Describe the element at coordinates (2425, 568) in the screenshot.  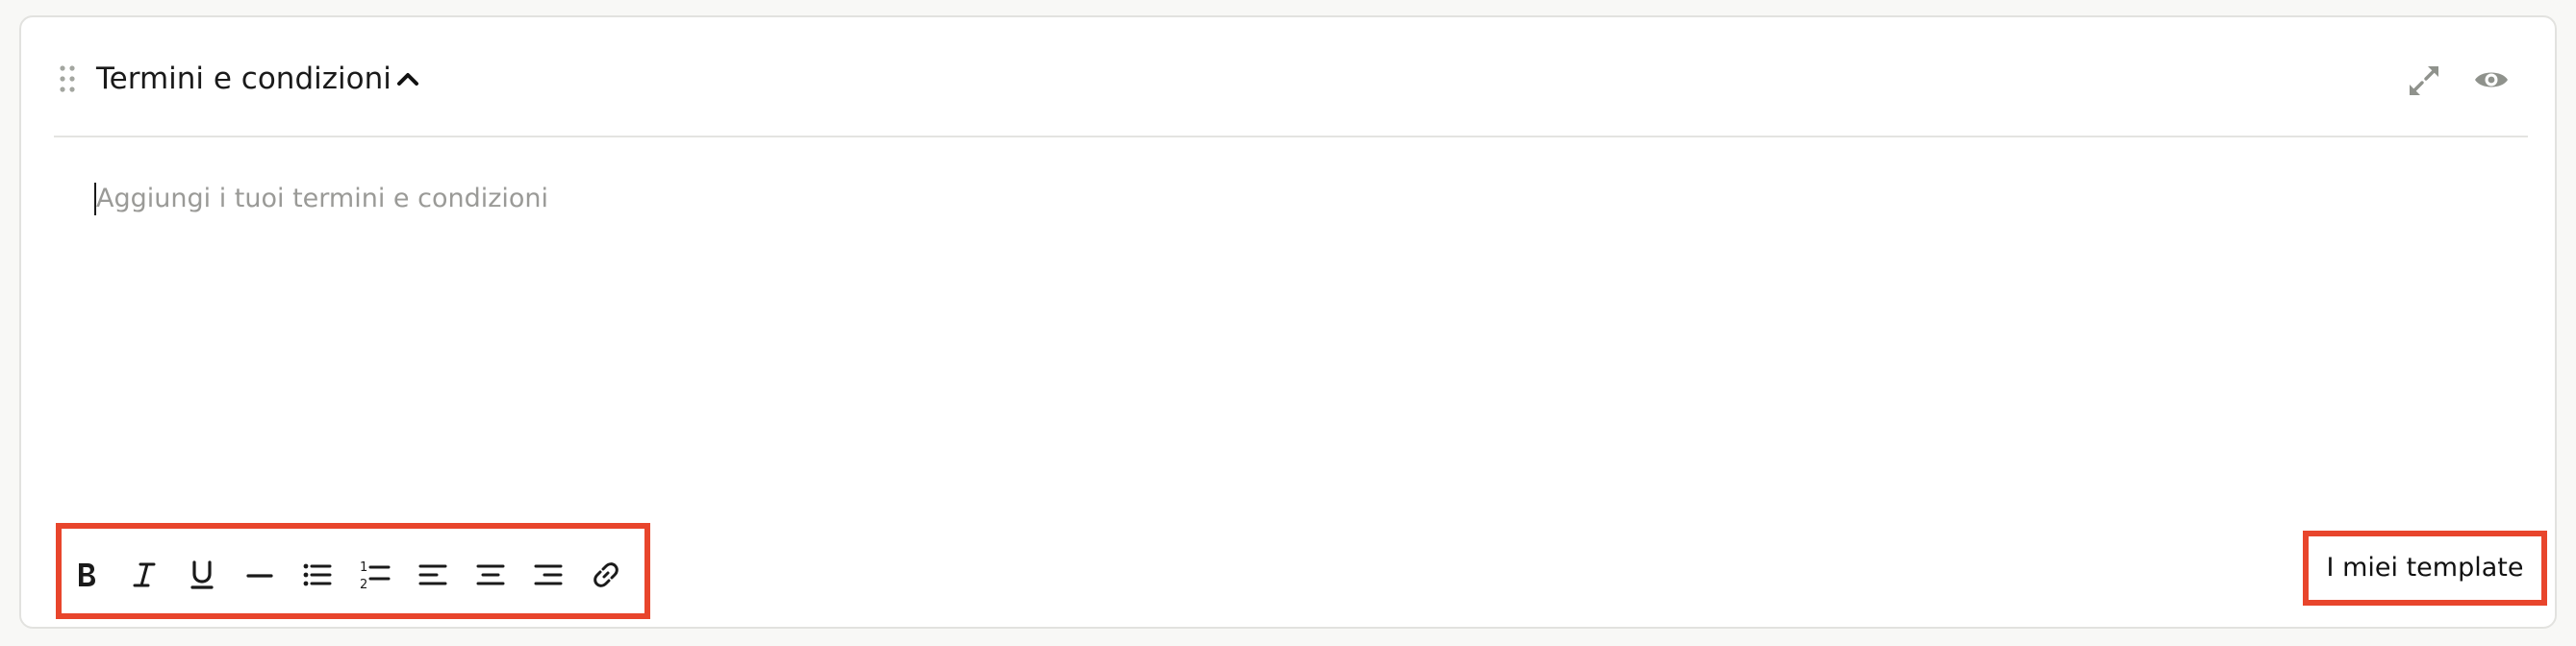
I see `my-templates-button: I miei template` at that location.